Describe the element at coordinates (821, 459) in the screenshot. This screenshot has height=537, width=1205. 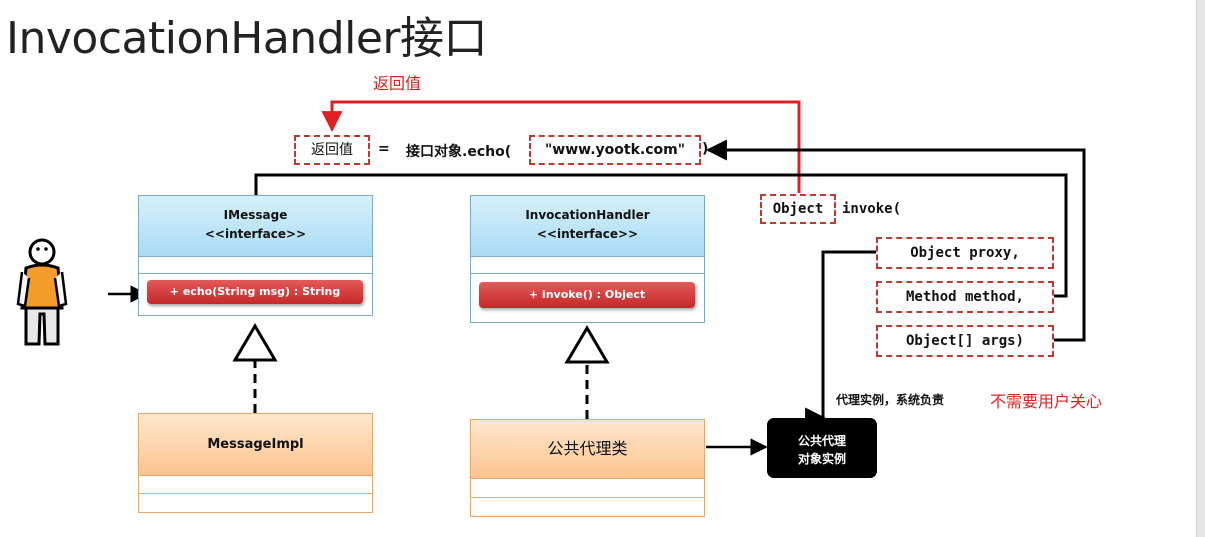
I see `proxy-instance-line2: 对象实例` at that location.